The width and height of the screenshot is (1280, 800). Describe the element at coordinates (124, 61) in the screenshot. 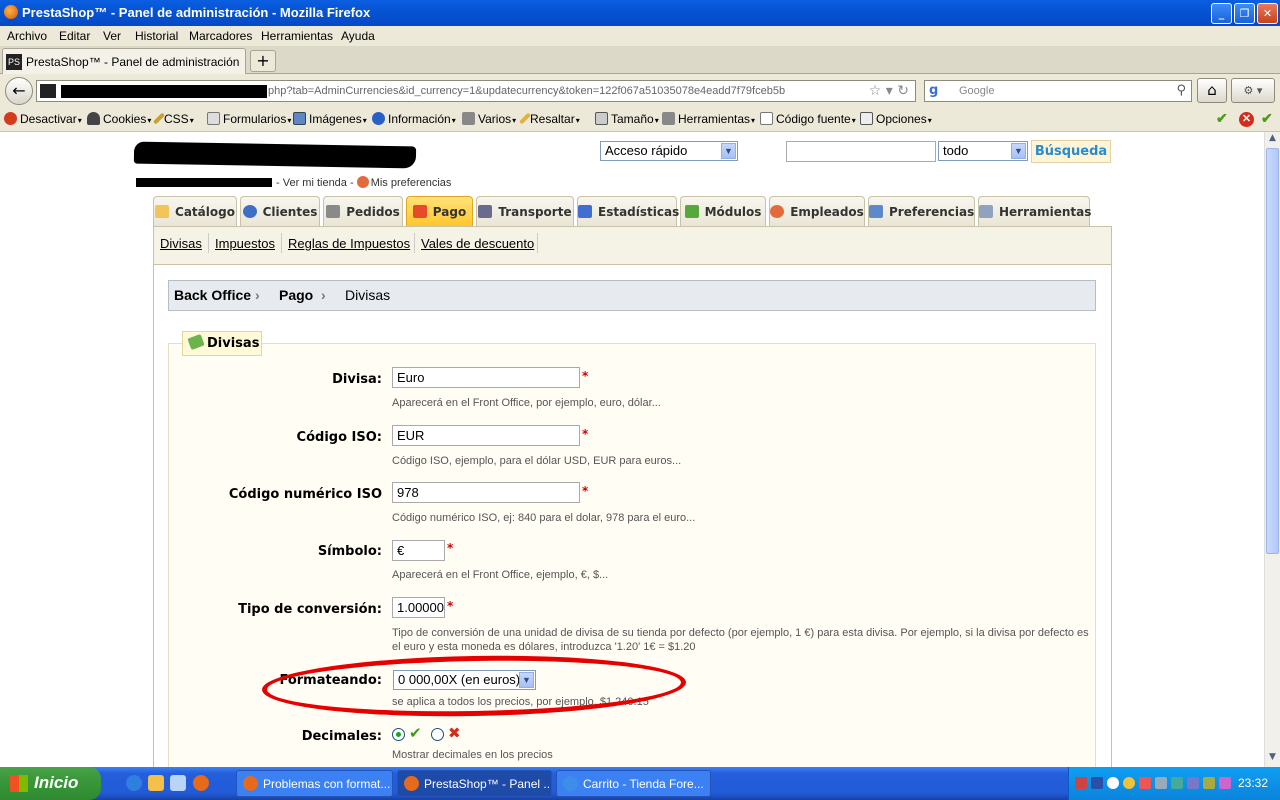

I see `browser-tab: PS PrestaShop™ - Panel de administración` at that location.